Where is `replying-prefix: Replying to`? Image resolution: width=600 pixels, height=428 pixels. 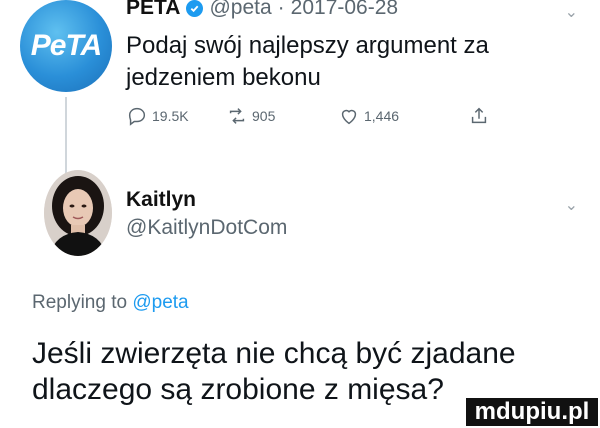 replying-prefix: Replying to is located at coordinates (80, 302).